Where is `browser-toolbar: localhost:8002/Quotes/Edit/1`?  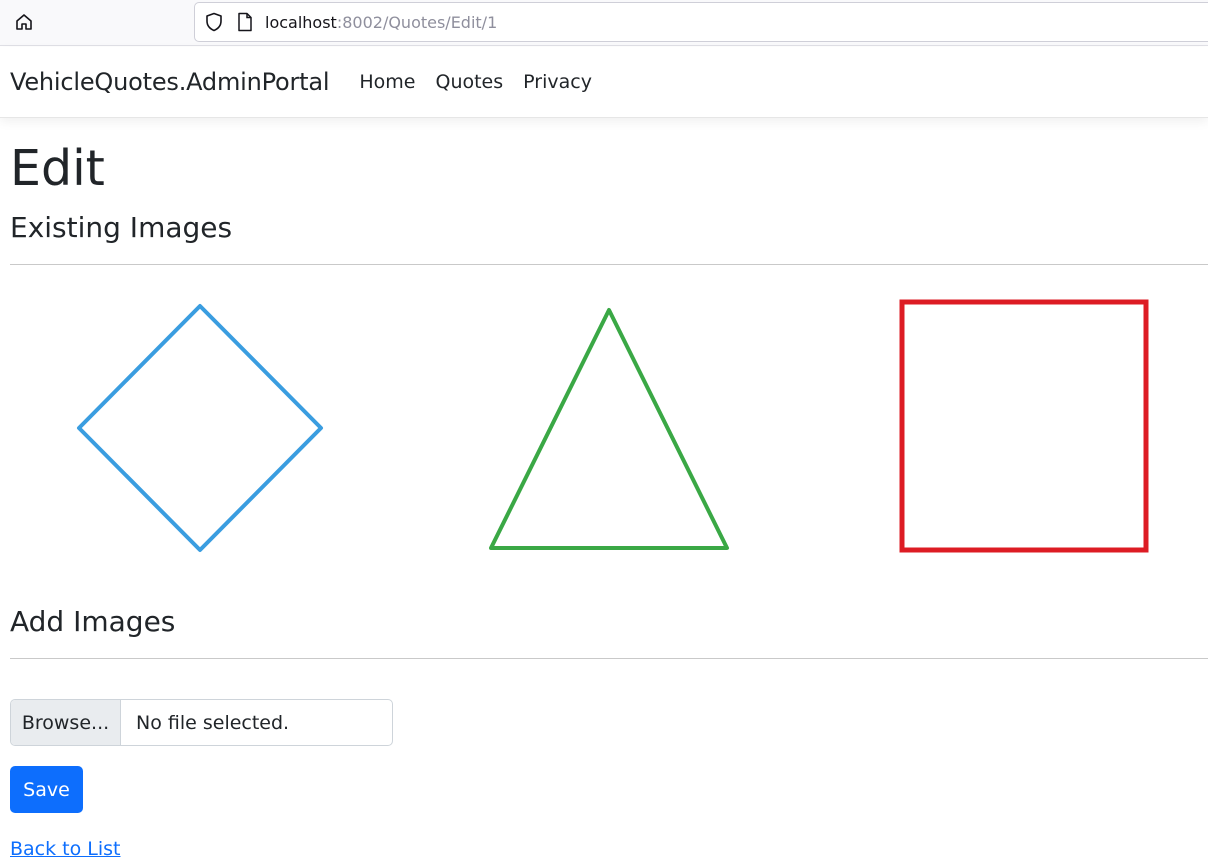
browser-toolbar: localhost:8002/Quotes/Edit/1 is located at coordinates (604, 23).